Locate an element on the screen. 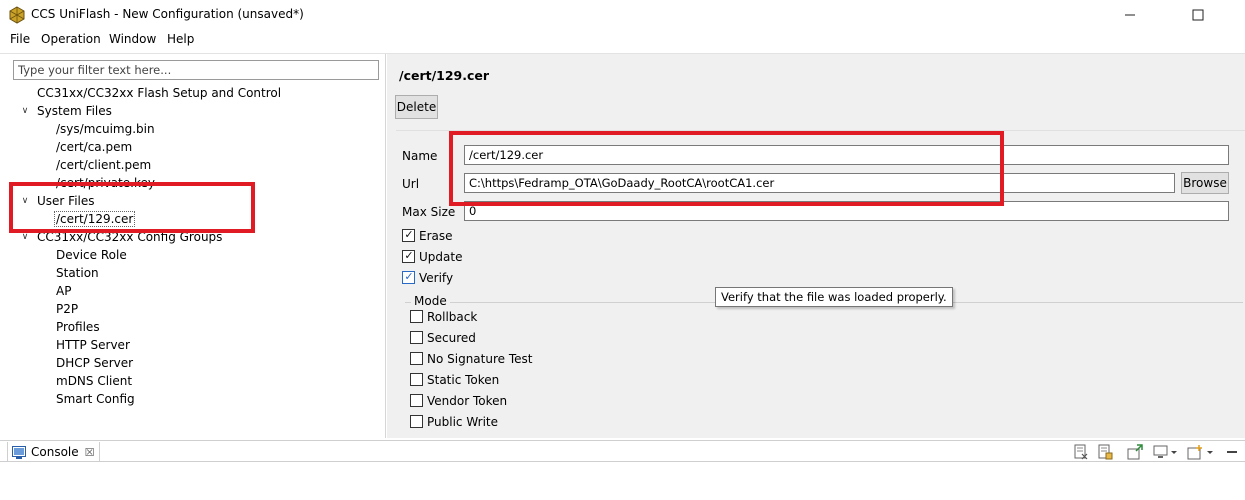  tab-console: Console ☒ is located at coordinates (53, 452).